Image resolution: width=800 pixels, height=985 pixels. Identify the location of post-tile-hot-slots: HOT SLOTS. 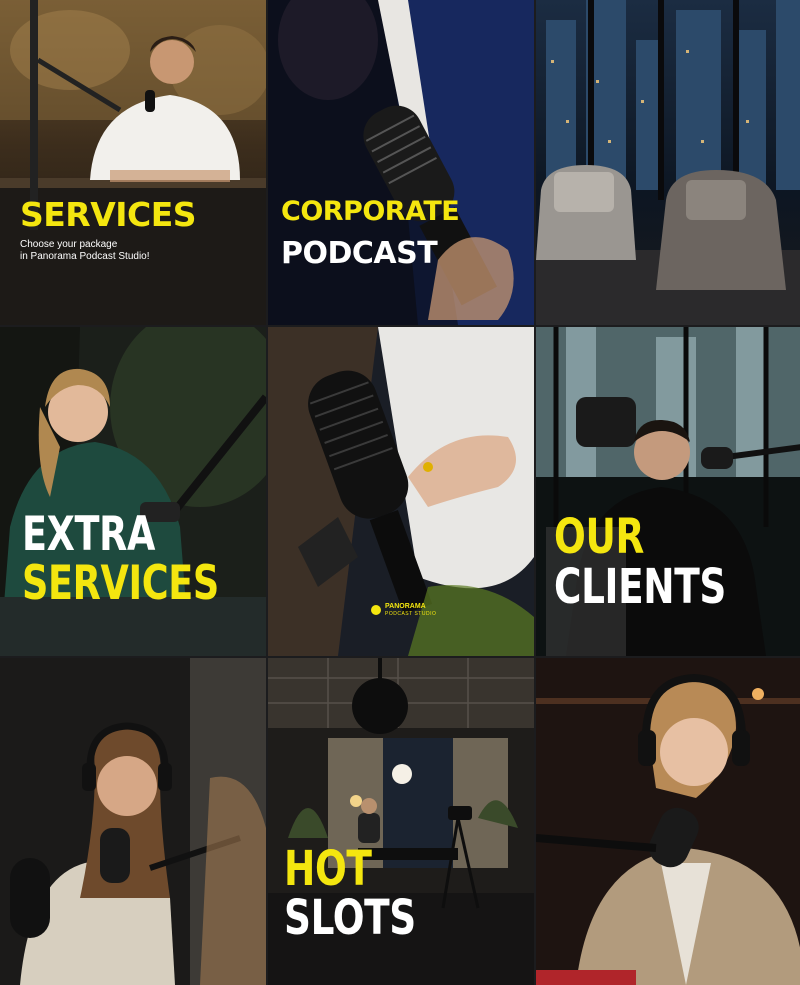
(401, 821).